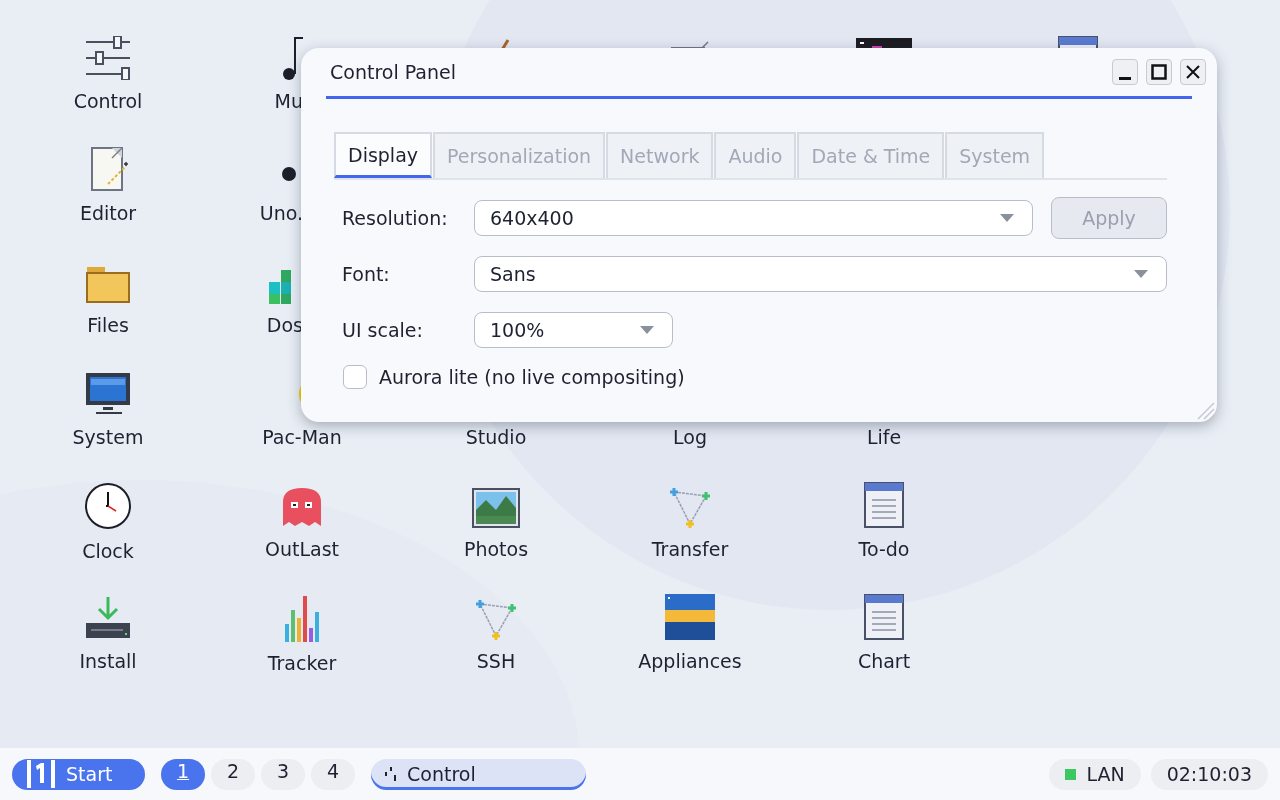 This screenshot has height=800, width=1280. I want to click on icon-label: Control, so click(108, 101).